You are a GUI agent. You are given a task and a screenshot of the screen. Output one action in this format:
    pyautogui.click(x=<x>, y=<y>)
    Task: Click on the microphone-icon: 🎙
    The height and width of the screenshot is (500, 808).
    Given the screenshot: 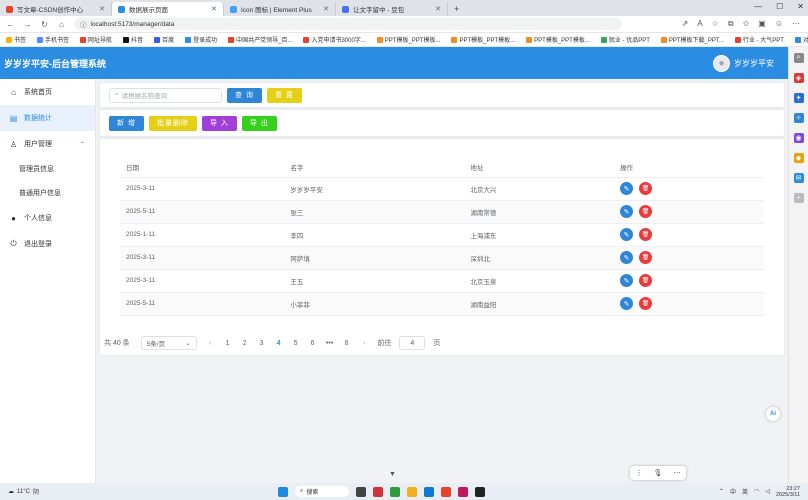 What is the action you would take?
    pyautogui.click(x=658, y=473)
    